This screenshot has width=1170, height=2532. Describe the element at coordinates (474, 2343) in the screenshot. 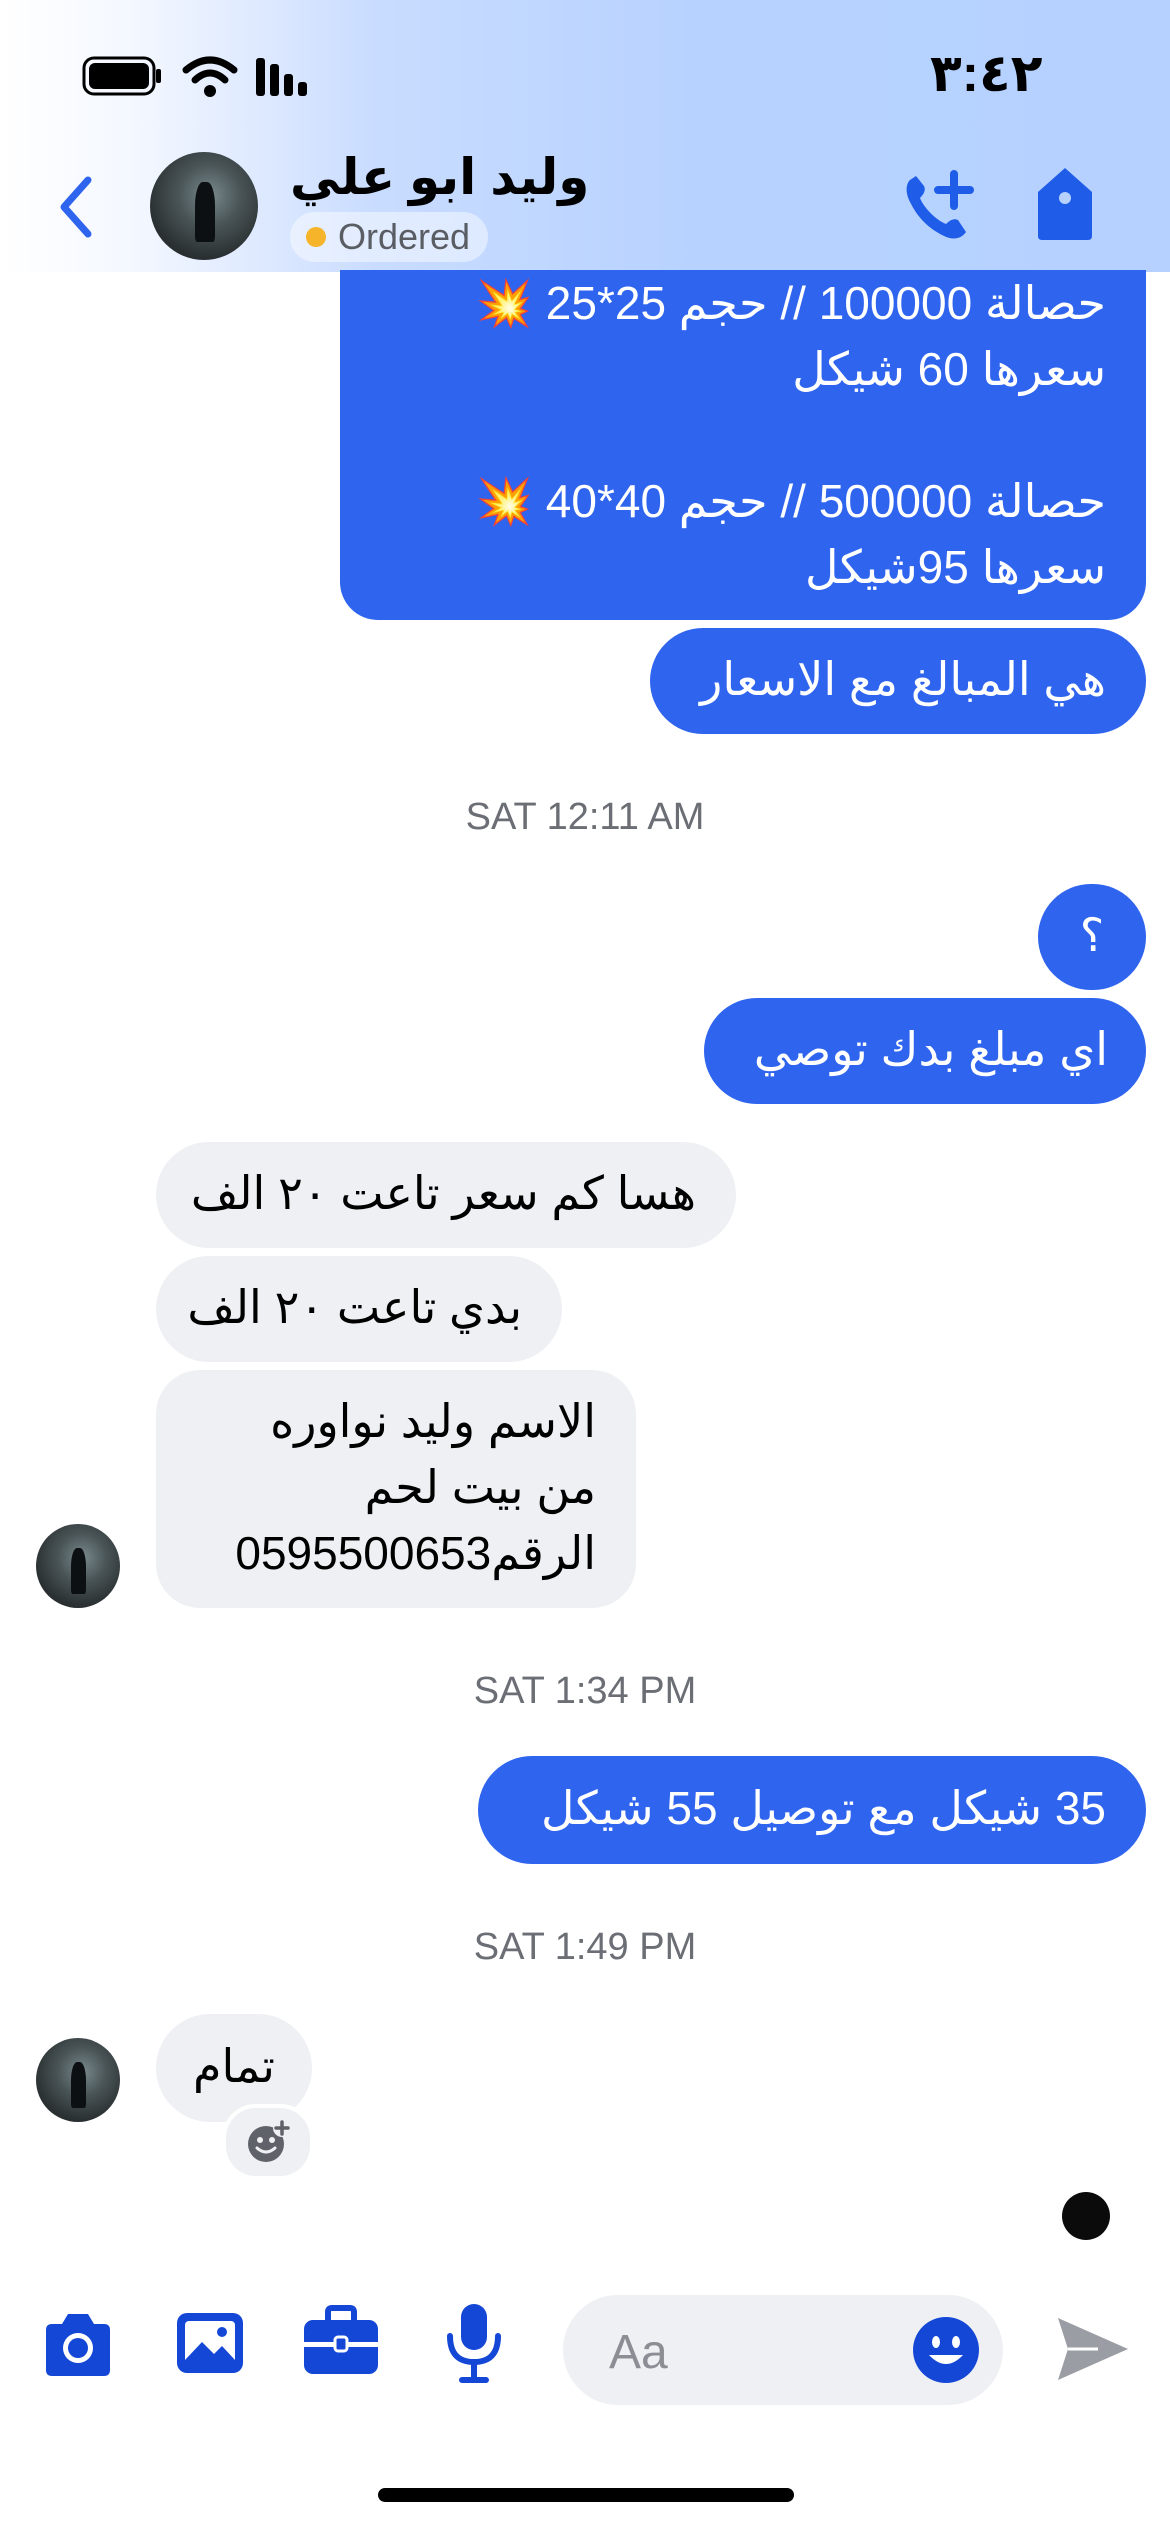

I see `microphone-icon` at that location.